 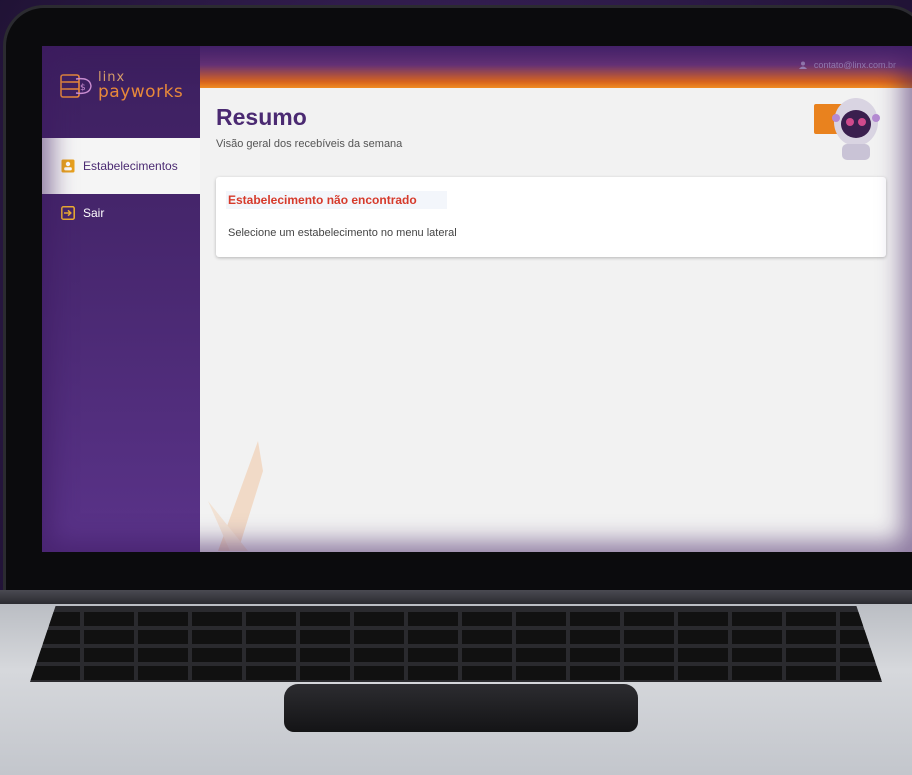 I want to click on page-title: Resumo, so click(x=261, y=117).